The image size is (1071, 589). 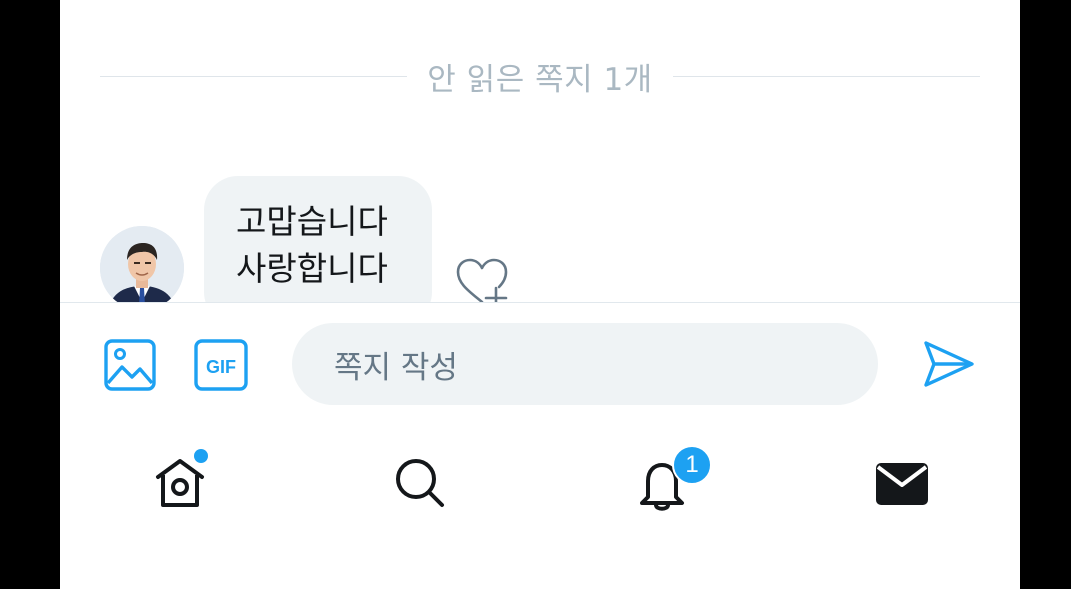 What do you see at coordinates (130, 365) in the screenshot?
I see `image-icon` at bounding box center [130, 365].